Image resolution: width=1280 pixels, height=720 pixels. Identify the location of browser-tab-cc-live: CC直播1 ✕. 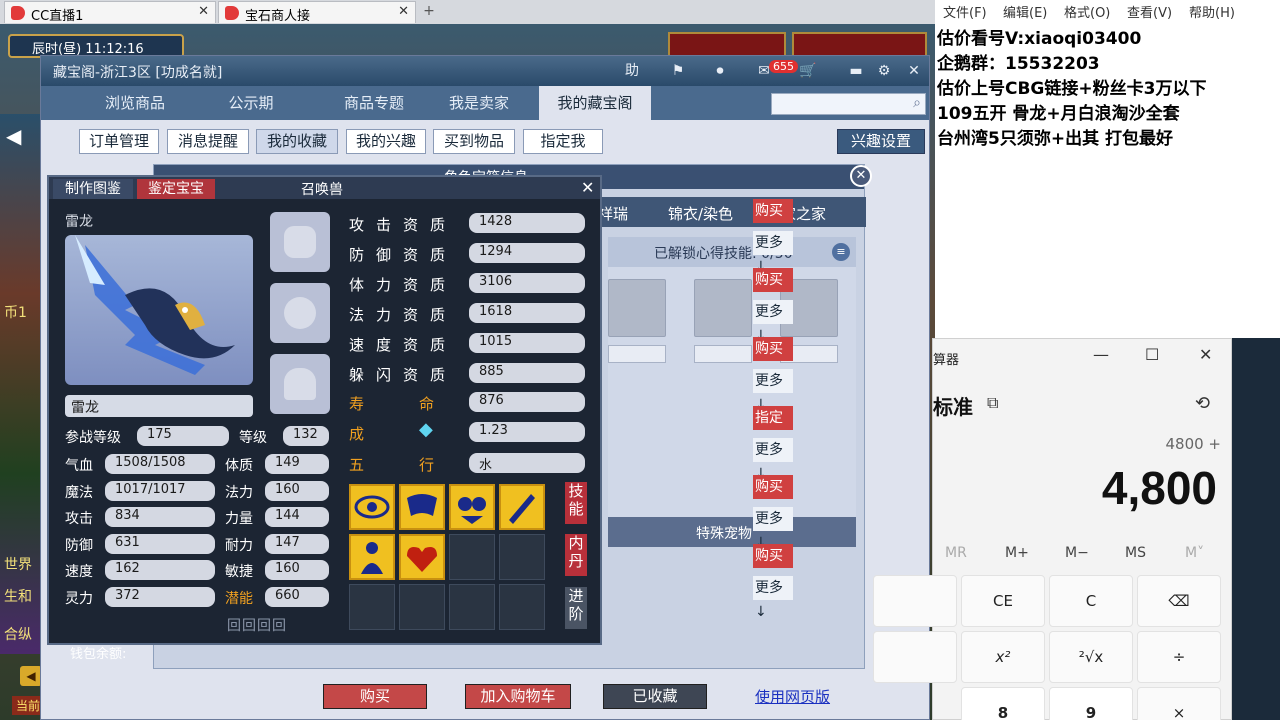
(110, 12).